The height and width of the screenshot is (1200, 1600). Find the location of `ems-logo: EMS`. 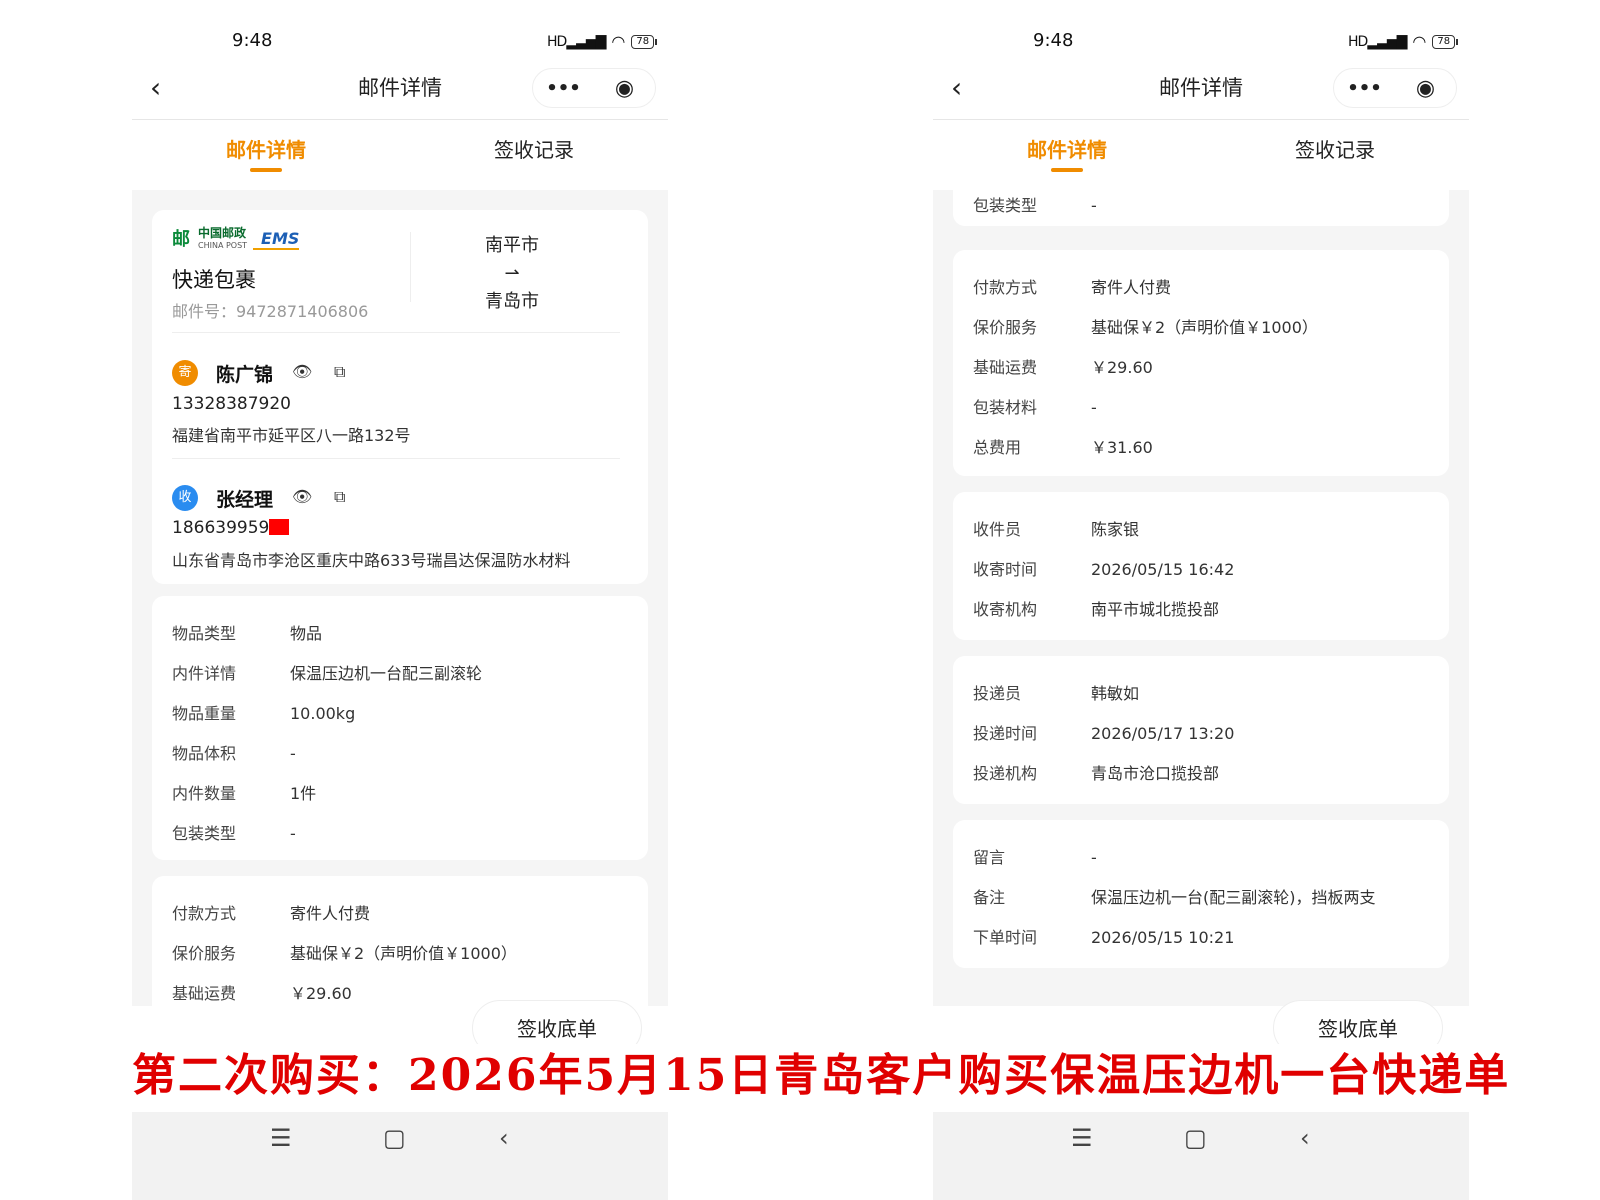

ems-logo: EMS is located at coordinates (276, 239).